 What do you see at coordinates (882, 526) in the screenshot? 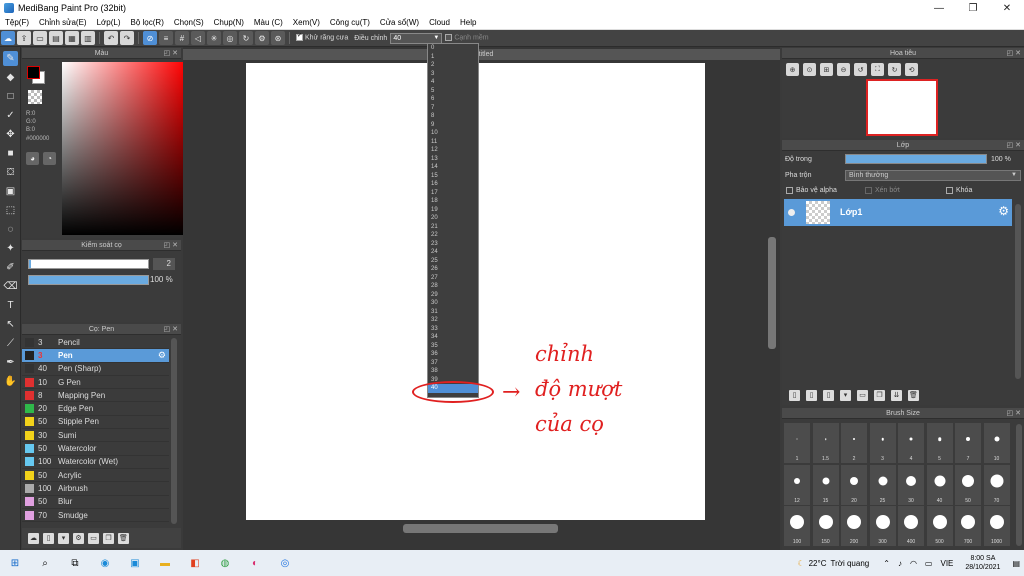
I see `brush-size-preset: 300` at bounding box center [882, 526].